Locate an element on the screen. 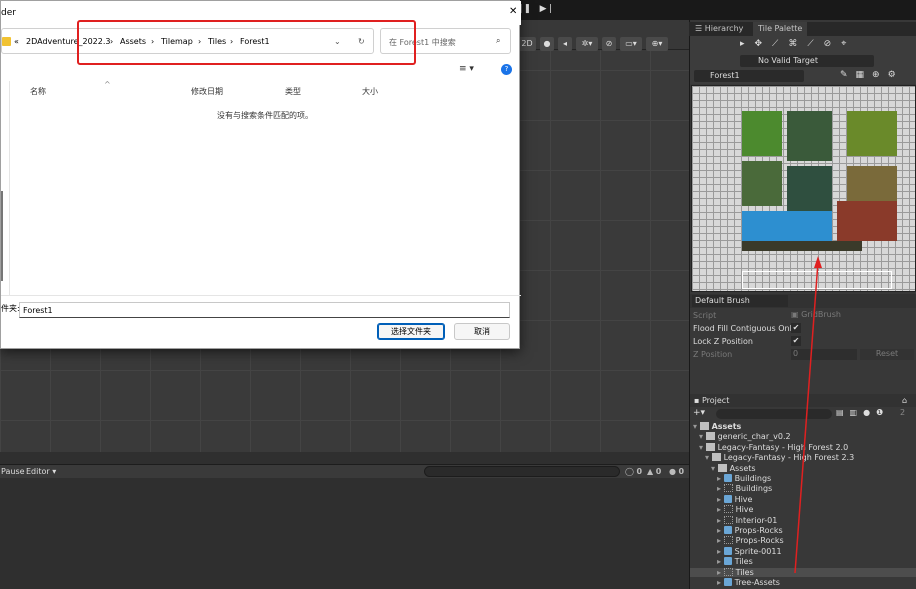 The height and width of the screenshot is (589, 916). tree-item: ▾ Legacy-Fantasy - High Forest 2.0 is located at coordinates (773, 447).